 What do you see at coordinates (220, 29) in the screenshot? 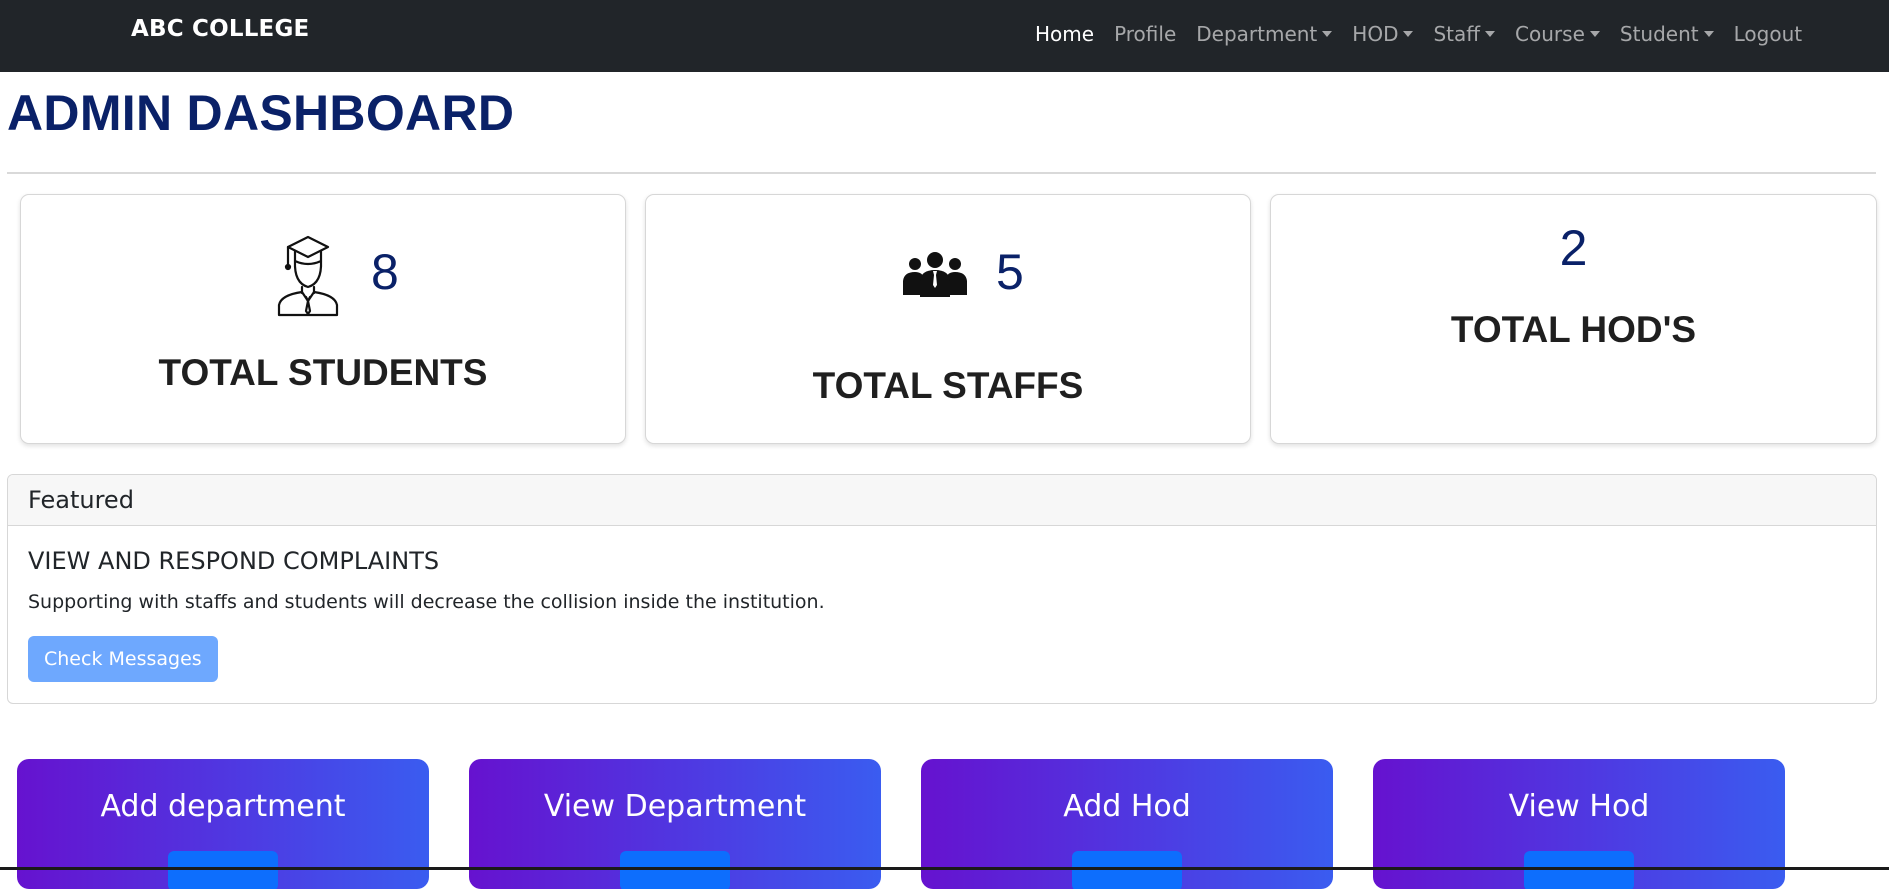
I see `brand-logo: ABC COLLEGE` at bounding box center [220, 29].